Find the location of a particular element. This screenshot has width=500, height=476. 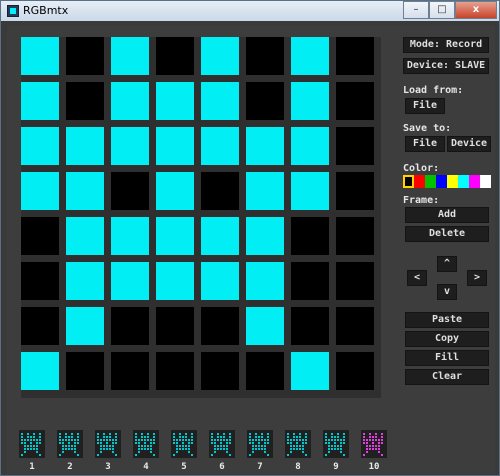

maximize-button: □ is located at coordinates (442, 10).